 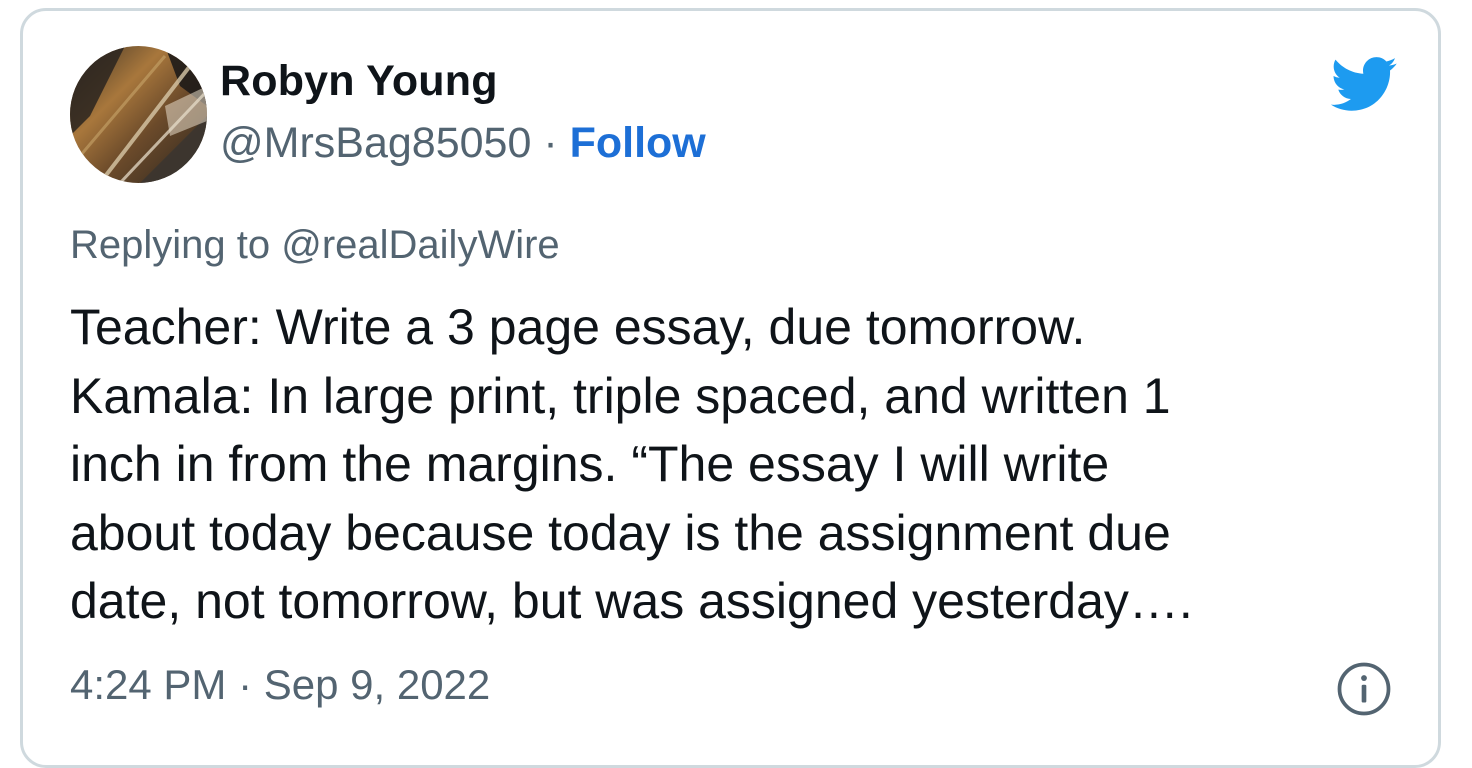 What do you see at coordinates (280, 685) in the screenshot?
I see `tweet-timestamp: 4:24 PM · Sep 9, 2022` at bounding box center [280, 685].